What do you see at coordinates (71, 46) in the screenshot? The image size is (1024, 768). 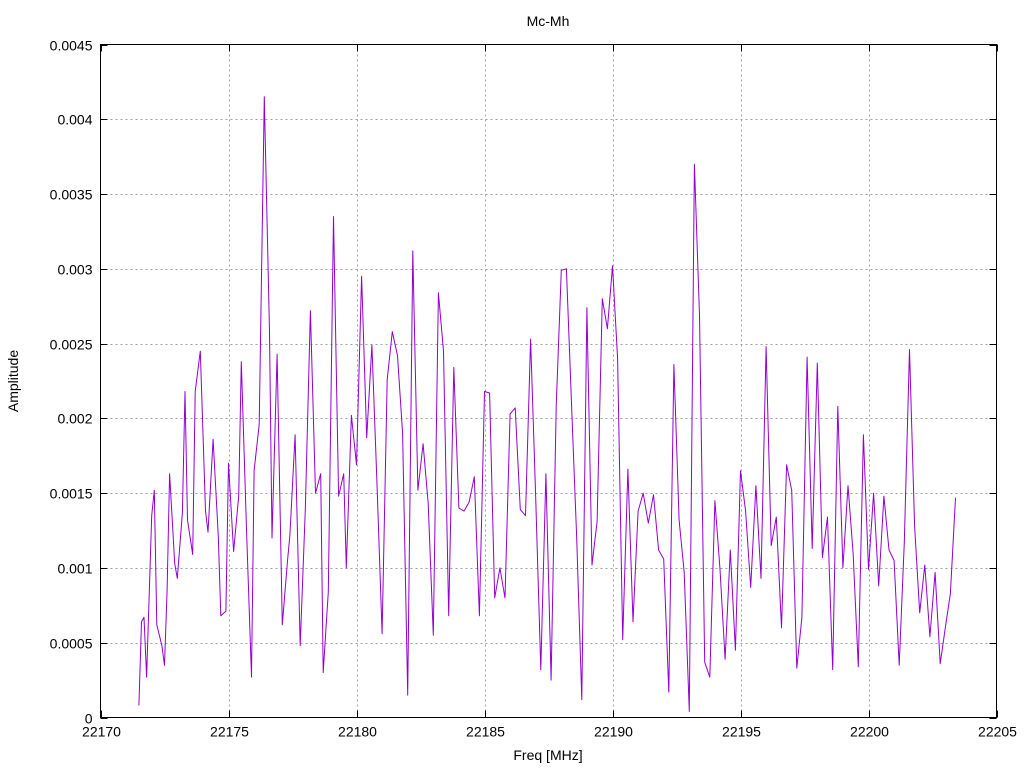 I see `y-tick-label: 0.0045` at bounding box center [71, 46].